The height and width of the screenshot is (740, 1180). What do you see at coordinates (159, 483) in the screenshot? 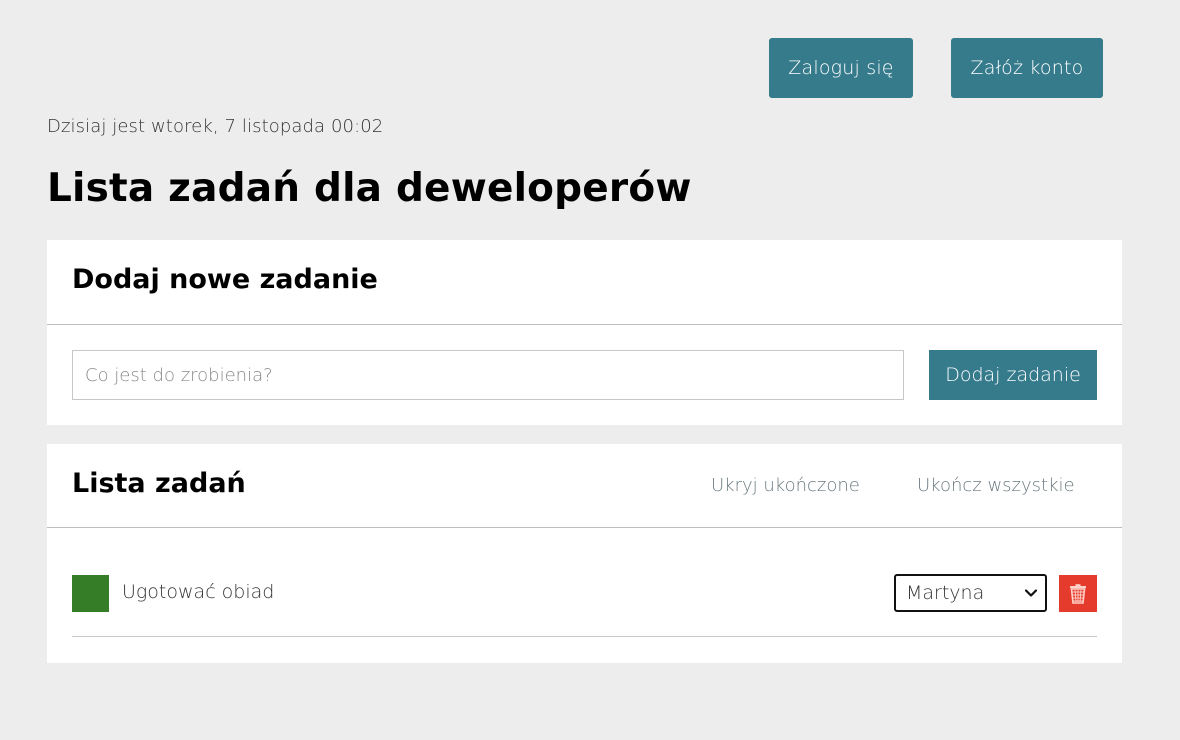
I see `task-list-title: Lista zadań` at bounding box center [159, 483].